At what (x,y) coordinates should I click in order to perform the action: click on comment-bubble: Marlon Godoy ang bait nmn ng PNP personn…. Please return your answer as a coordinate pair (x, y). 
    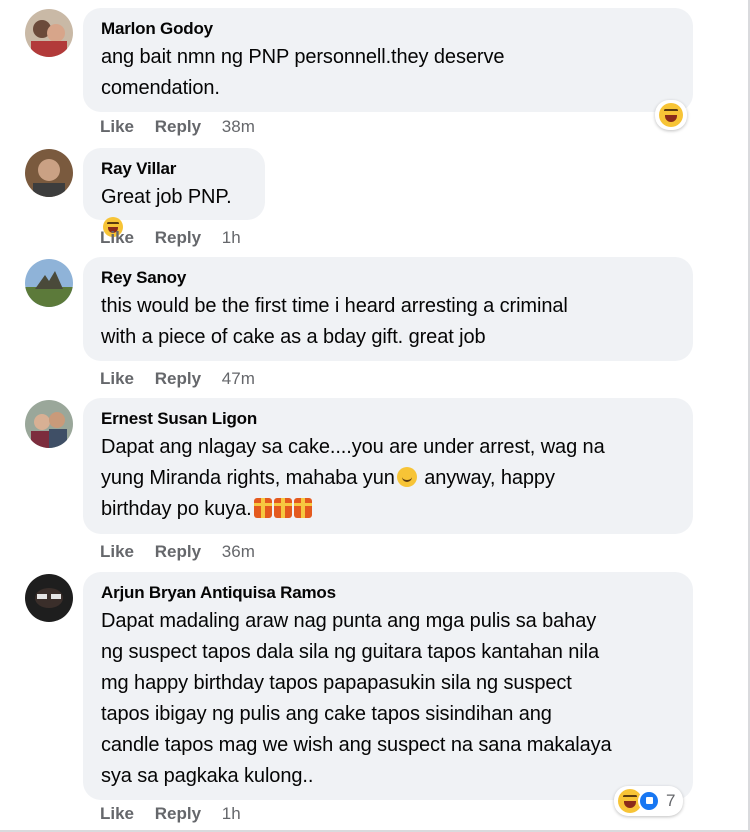
    Looking at the image, I should click on (388, 60).